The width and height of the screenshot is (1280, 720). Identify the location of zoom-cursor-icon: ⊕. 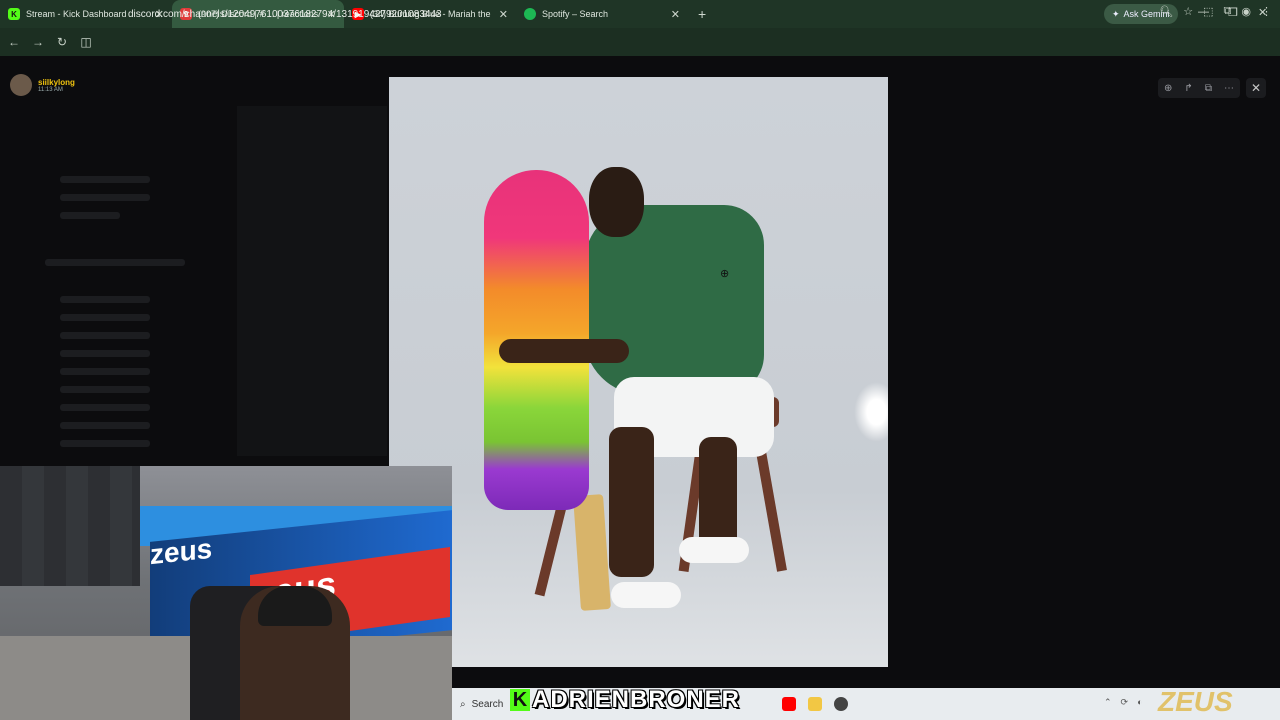
(725, 274).